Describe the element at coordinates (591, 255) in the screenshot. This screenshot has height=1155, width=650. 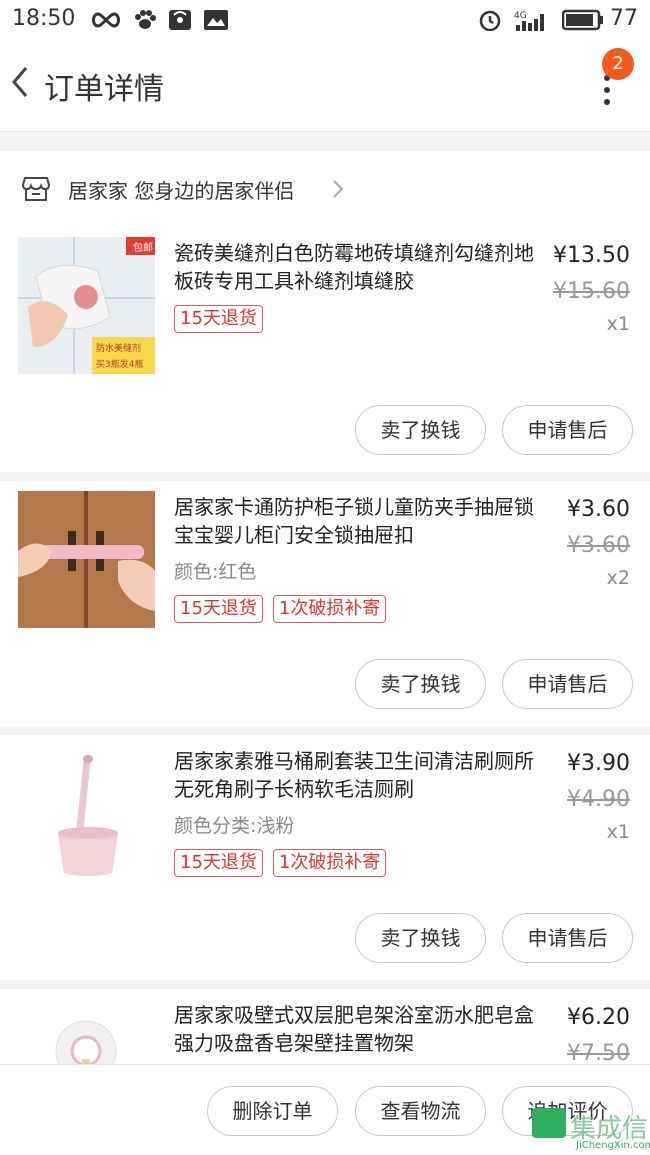
I see `product-price: ¥13.50` at that location.